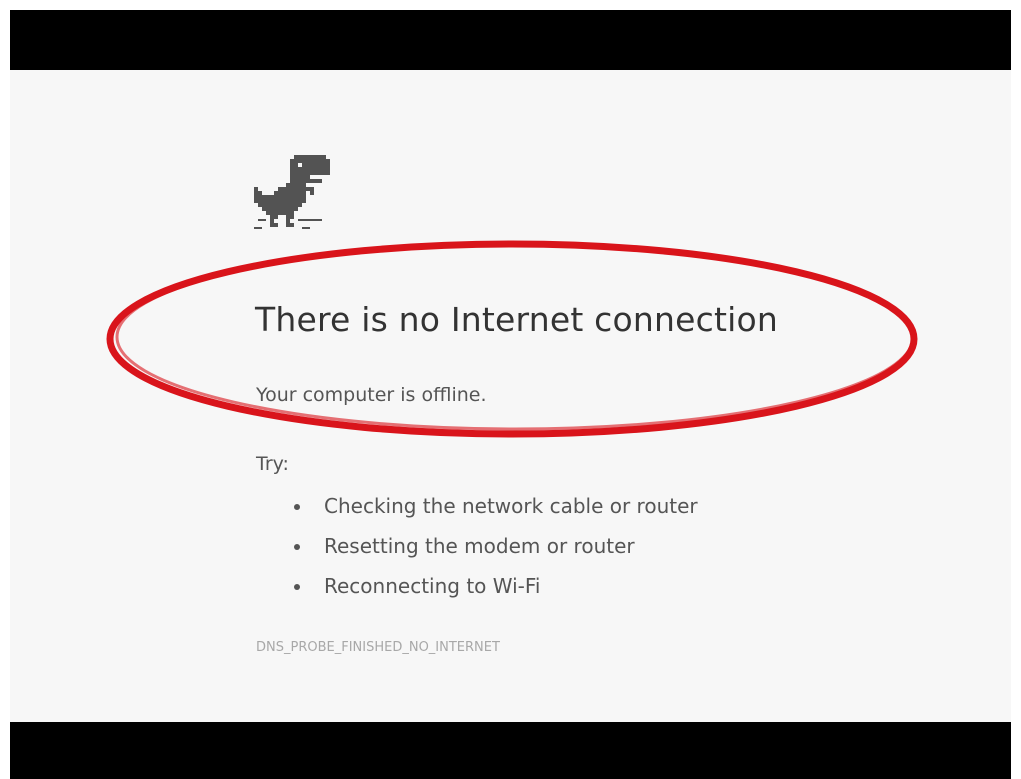 This screenshot has height=779, width=1021. I want to click on suggestion-item: Checking the network cable or router, so click(496, 508).